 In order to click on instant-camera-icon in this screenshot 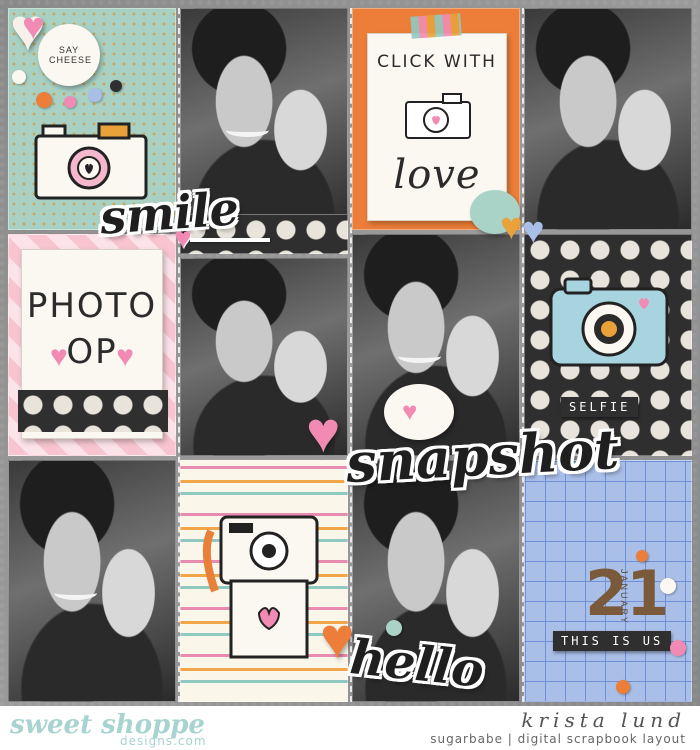, I will do `click(260, 587)`.